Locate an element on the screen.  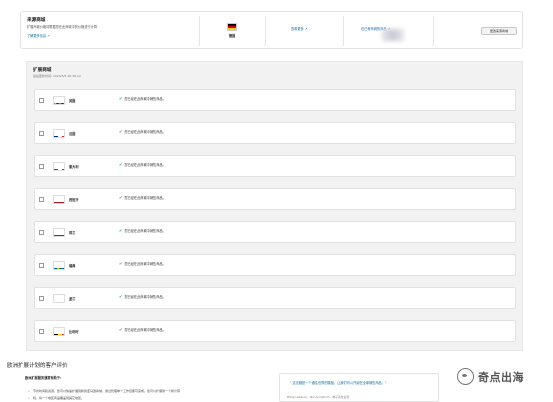
marketplace-row-netherlands: 荷兰 ✔ 您已经在此商城中销售商品。 is located at coordinates (275, 232).